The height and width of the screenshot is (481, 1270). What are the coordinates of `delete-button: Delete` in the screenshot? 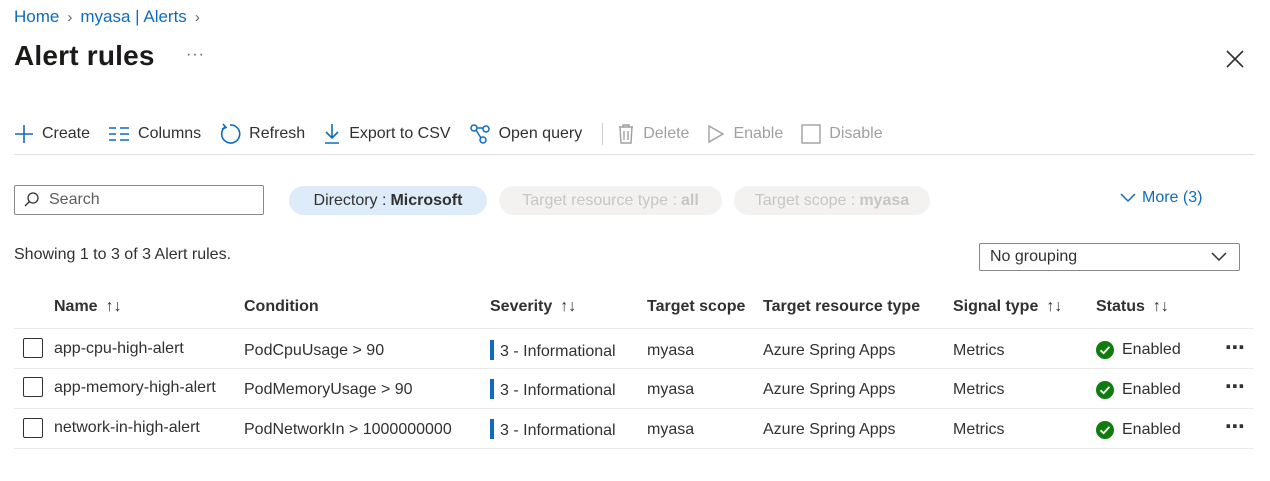 It's located at (653, 134).